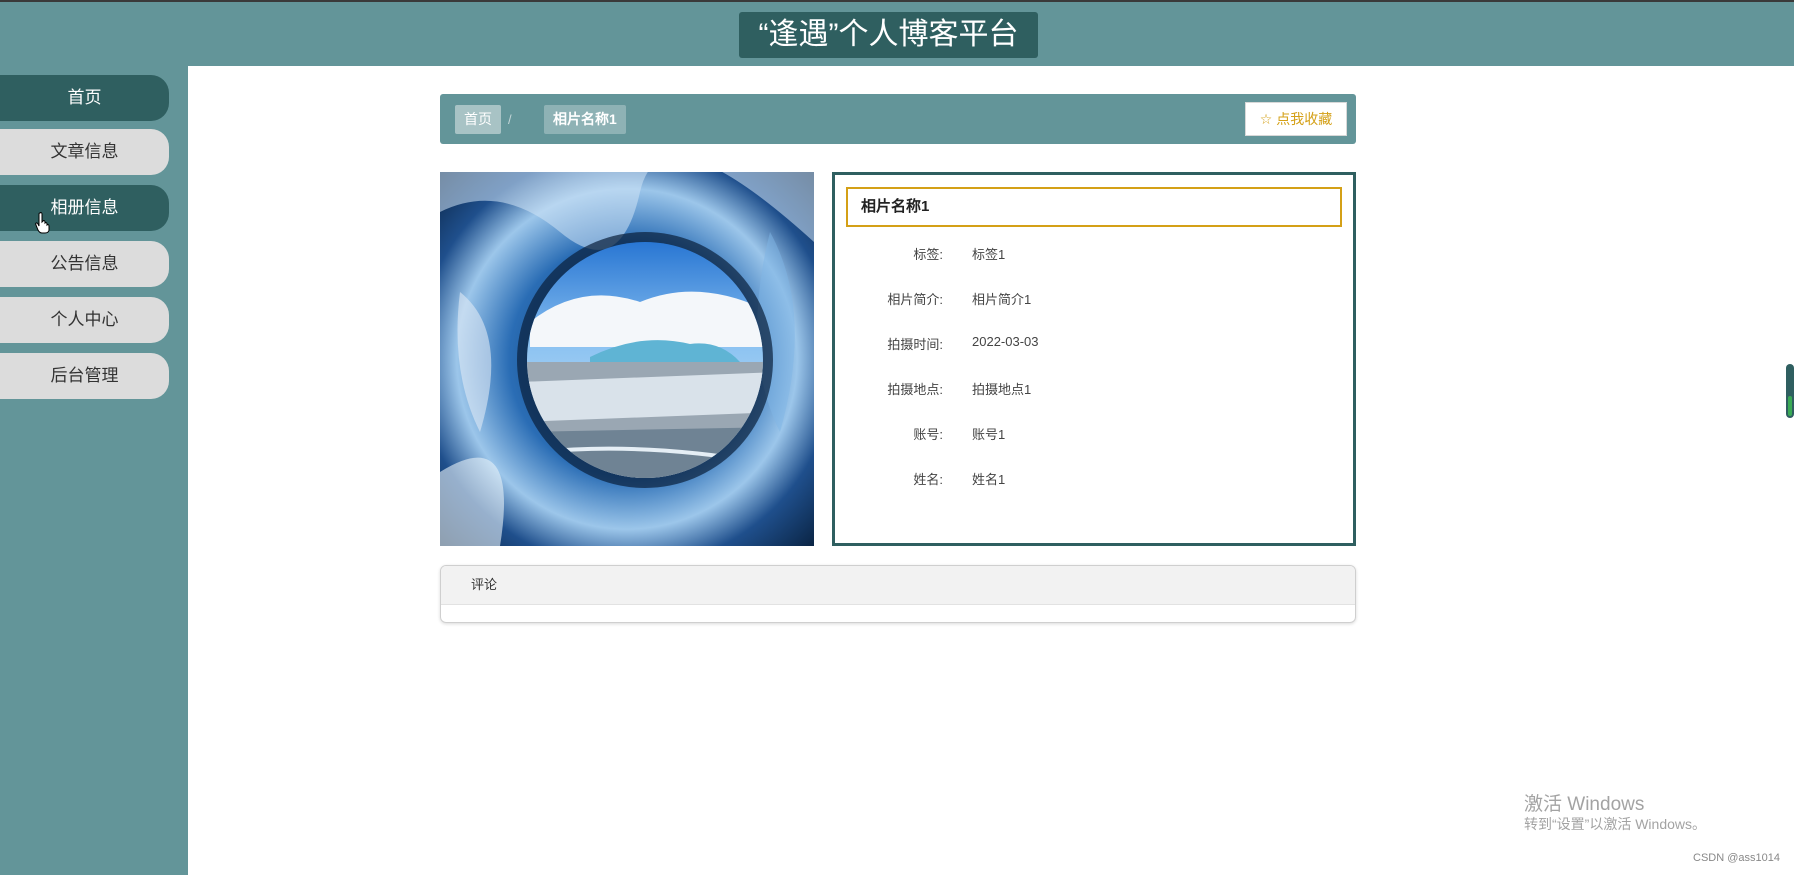 This screenshot has height=875, width=1794. What do you see at coordinates (915, 299) in the screenshot?
I see `detail-label: 相片简介:` at bounding box center [915, 299].